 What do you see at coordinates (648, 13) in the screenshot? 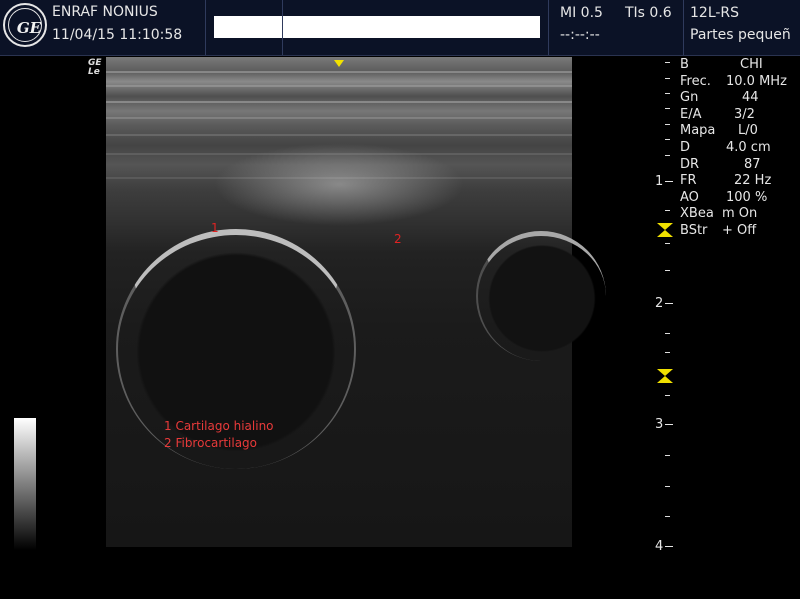
I see `thermal-index: TIs 0.6` at bounding box center [648, 13].